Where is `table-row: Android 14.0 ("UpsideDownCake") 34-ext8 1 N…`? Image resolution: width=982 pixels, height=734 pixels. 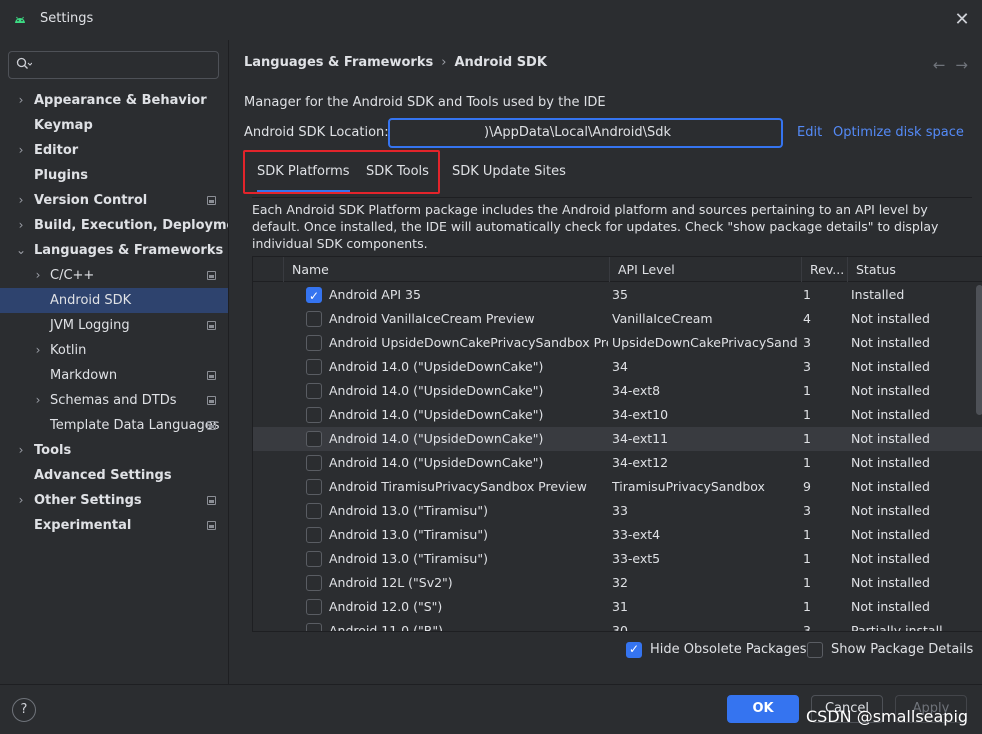
table-row: Android 14.0 ("UpsideDownCake") 34-ext8 1 N… is located at coordinates (617, 391).